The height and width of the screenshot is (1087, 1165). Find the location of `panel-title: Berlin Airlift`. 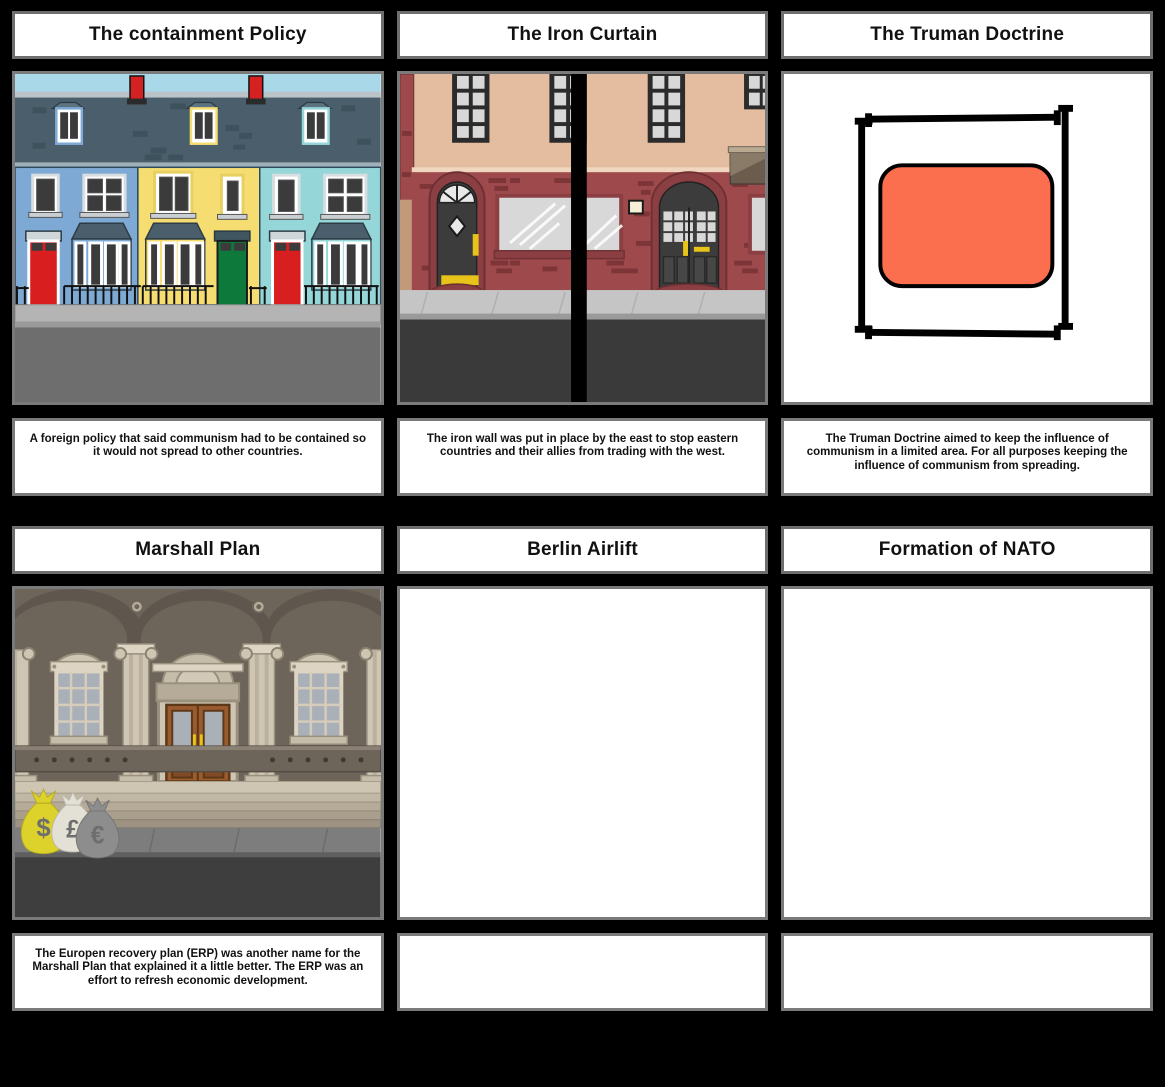

panel-title: Berlin Airlift is located at coordinates (582, 549).